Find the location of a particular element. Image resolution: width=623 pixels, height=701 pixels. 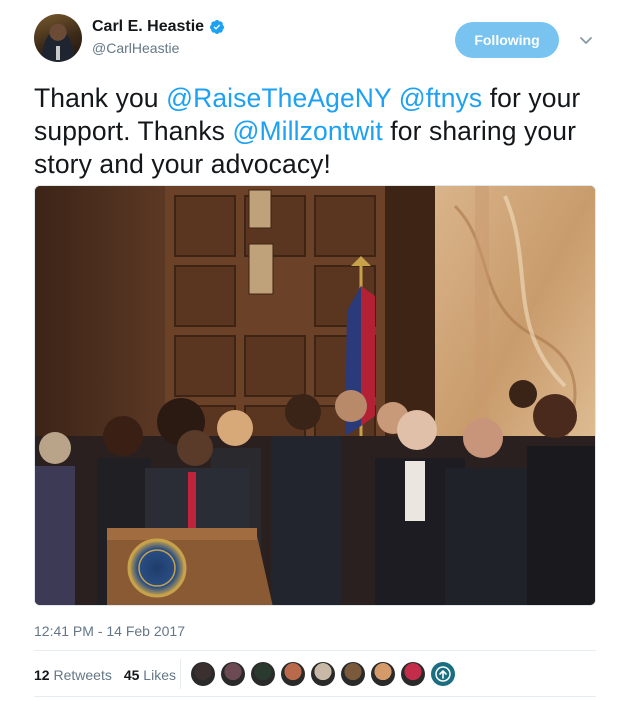

likes-count: 45 is located at coordinates (131, 675).